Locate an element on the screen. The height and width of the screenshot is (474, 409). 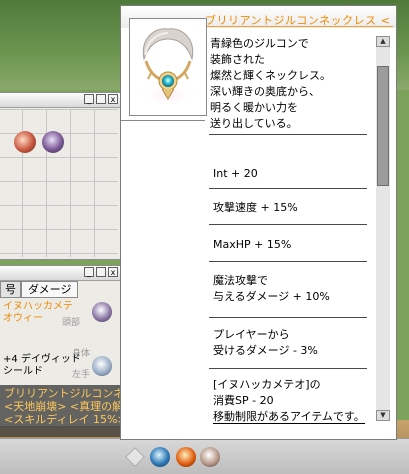
slot-label-head: 頭部 is located at coordinates (71, 323).